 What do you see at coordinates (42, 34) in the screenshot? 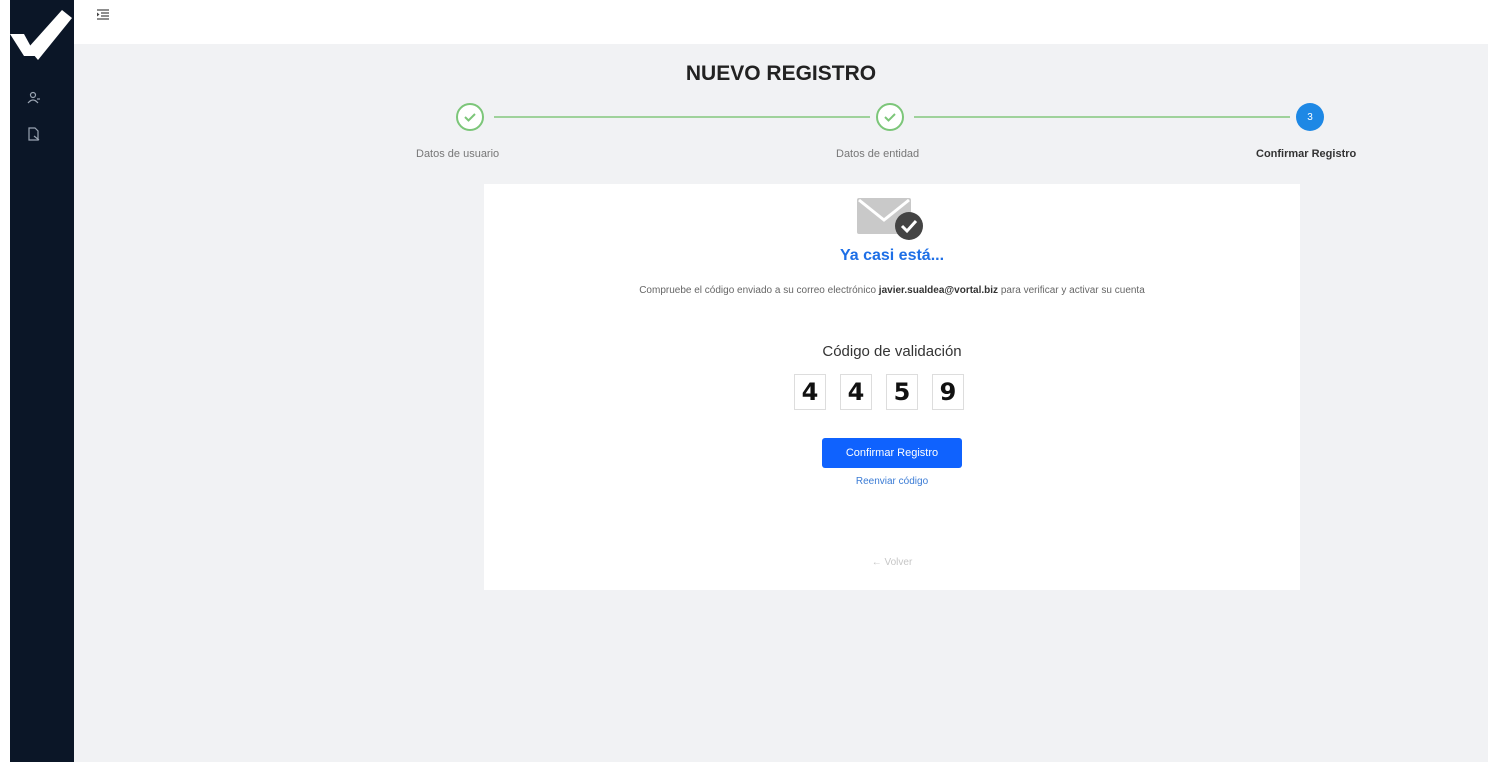
I see `vortal-logo` at bounding box center [42, 34].